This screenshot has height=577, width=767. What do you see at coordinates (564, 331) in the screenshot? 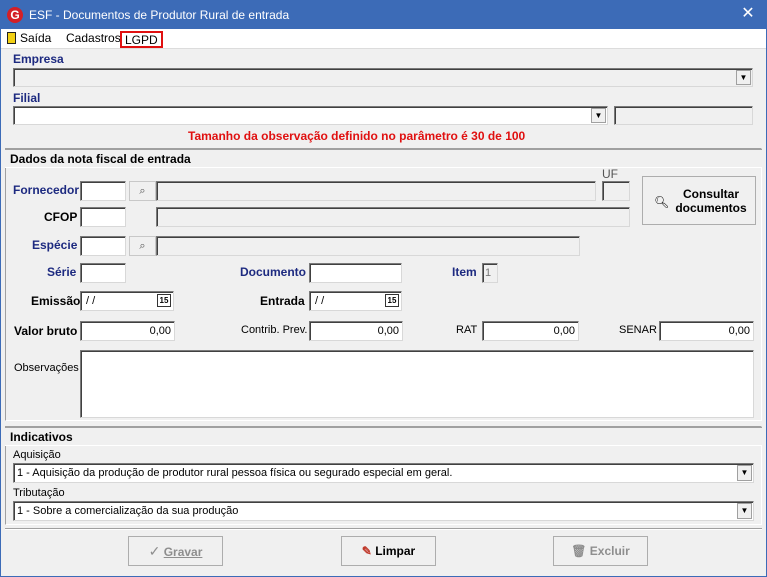
I see `rat-value: 0,00` at bounding box center [564, 331].